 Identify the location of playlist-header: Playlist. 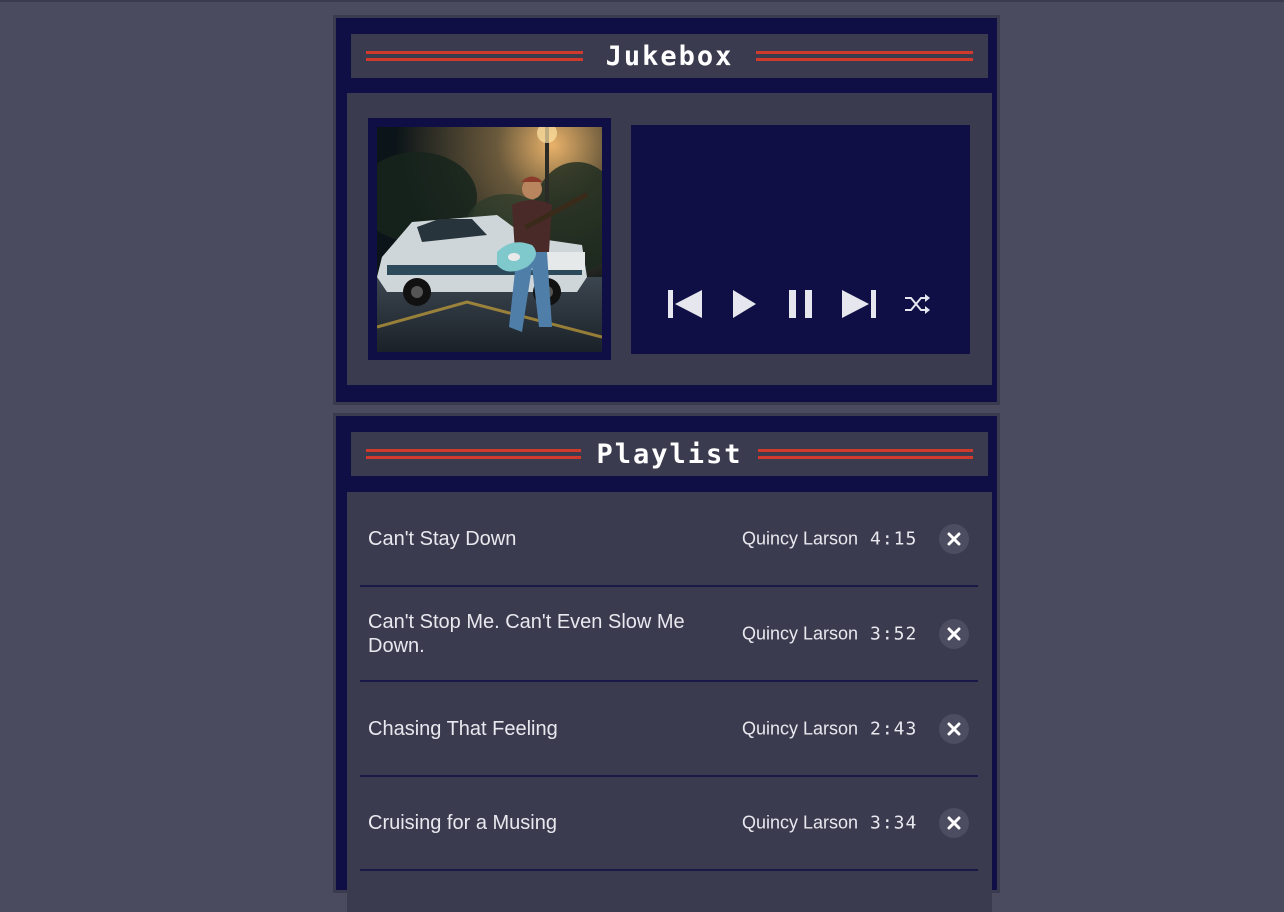
(669, 454).